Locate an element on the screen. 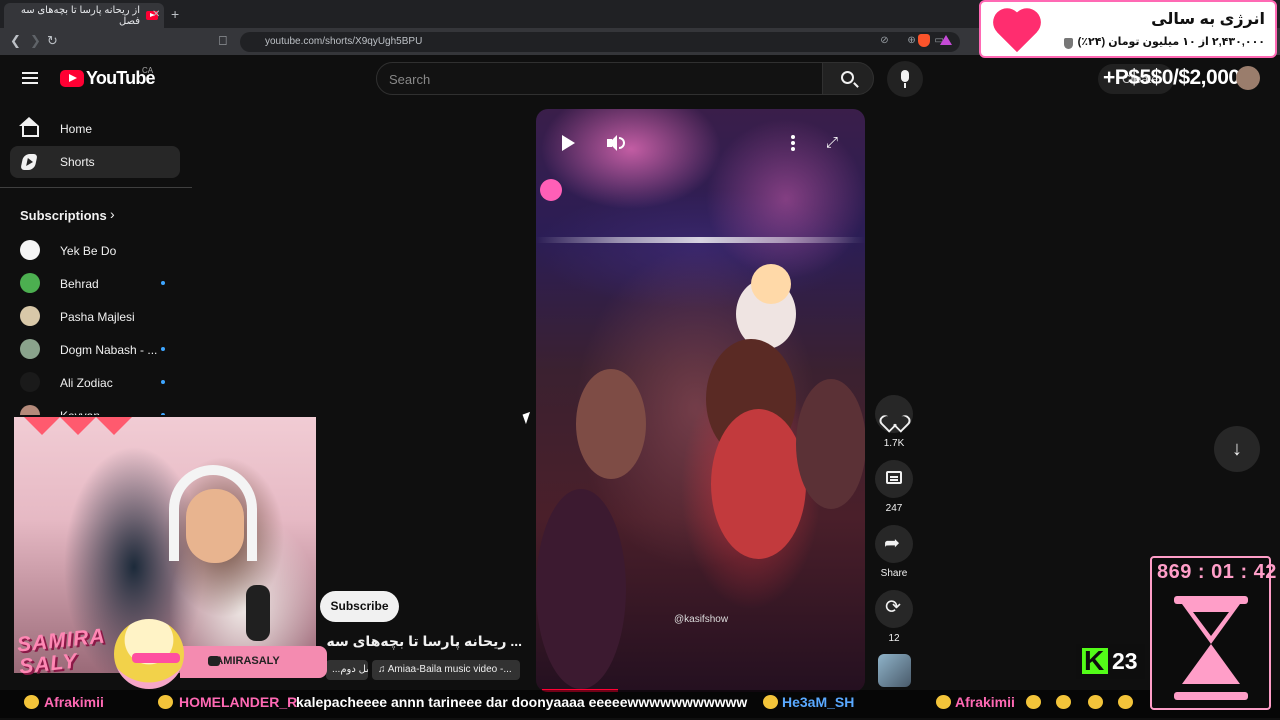 This screenshot has height=720, width=1280. streamer-name-tag: SAMIRA SALY is located at coordinates (62, 651).